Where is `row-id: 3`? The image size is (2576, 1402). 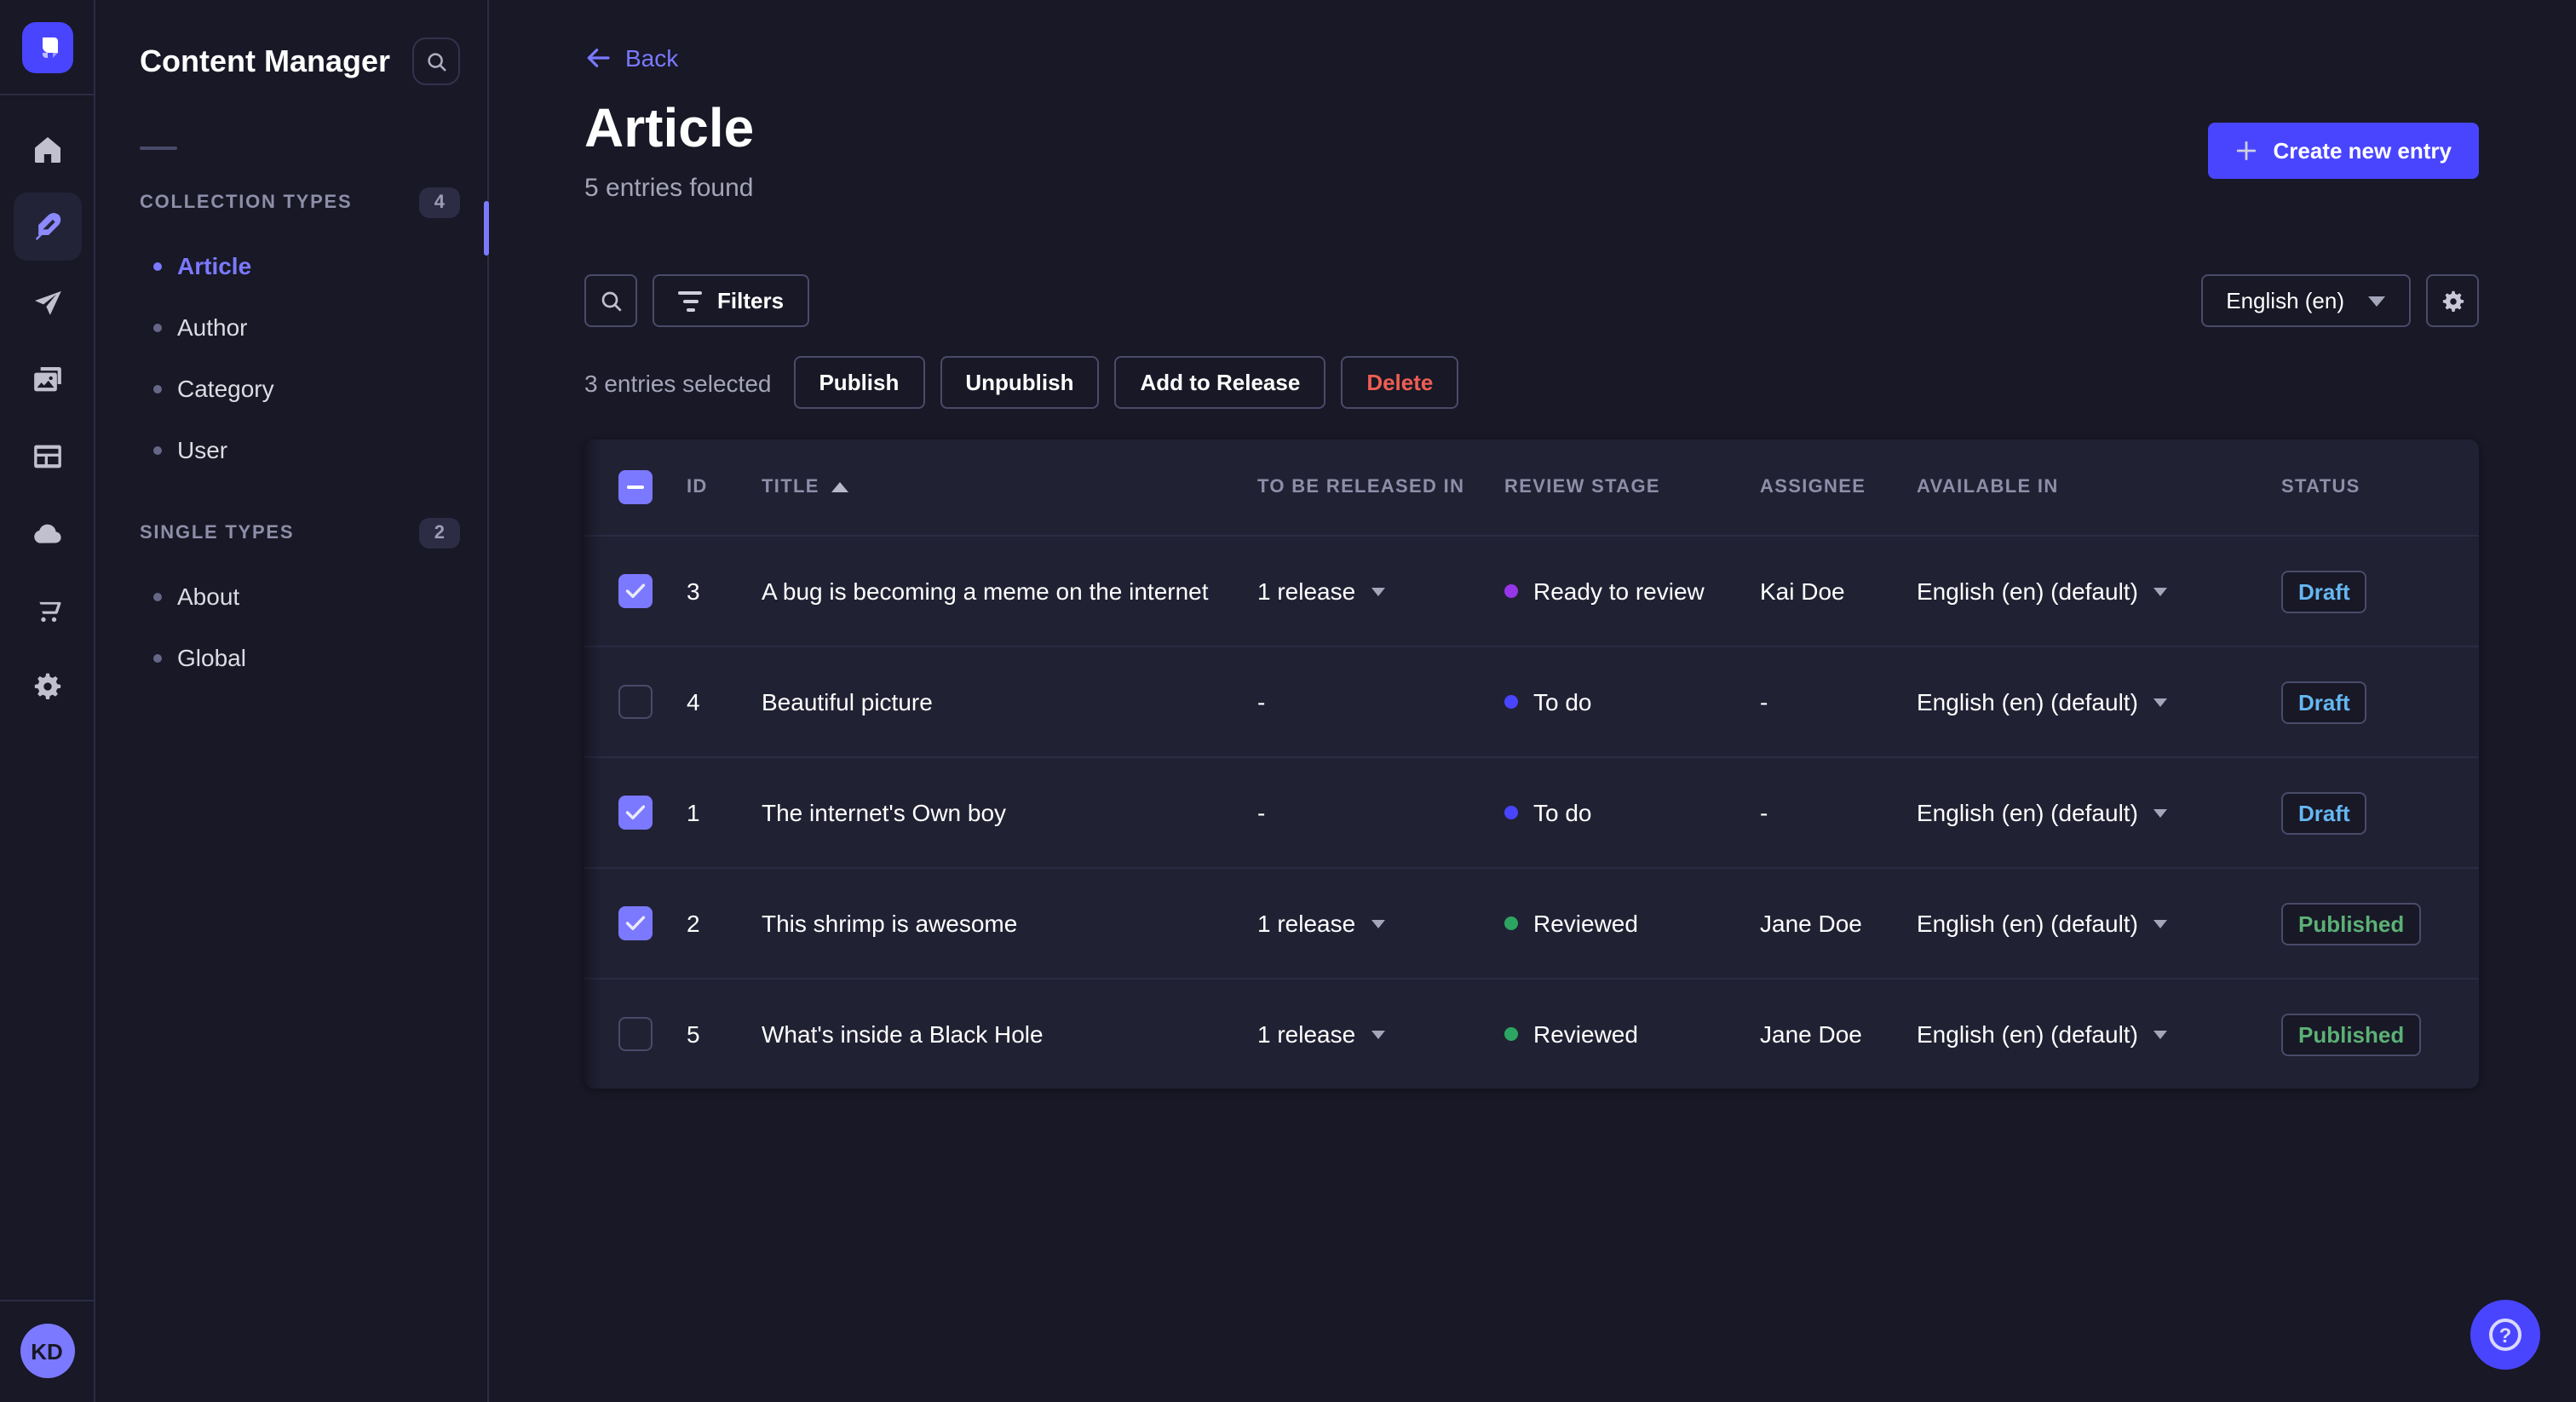 row-id: 3 is located at coordinates (694, 591).